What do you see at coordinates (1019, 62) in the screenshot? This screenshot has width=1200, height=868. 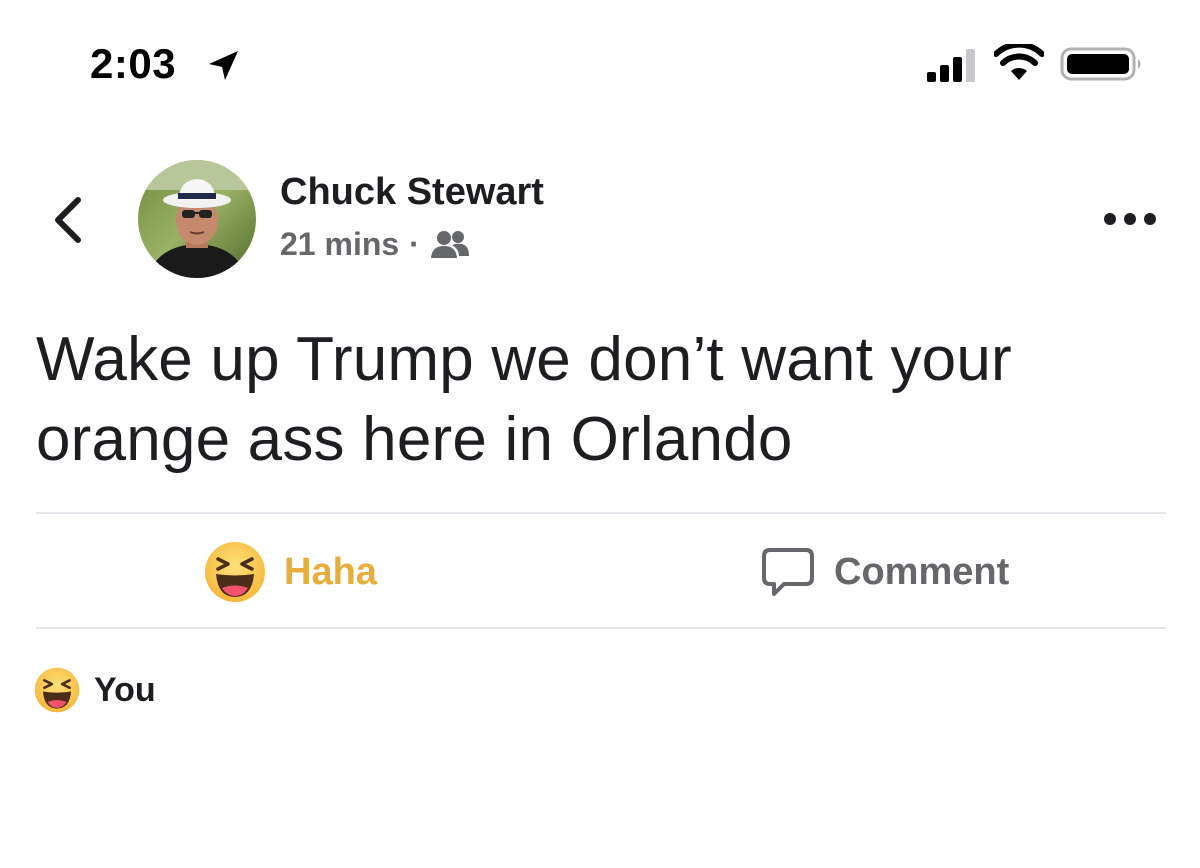 I see `wifi-icon` at bounding box center [1019, 62].